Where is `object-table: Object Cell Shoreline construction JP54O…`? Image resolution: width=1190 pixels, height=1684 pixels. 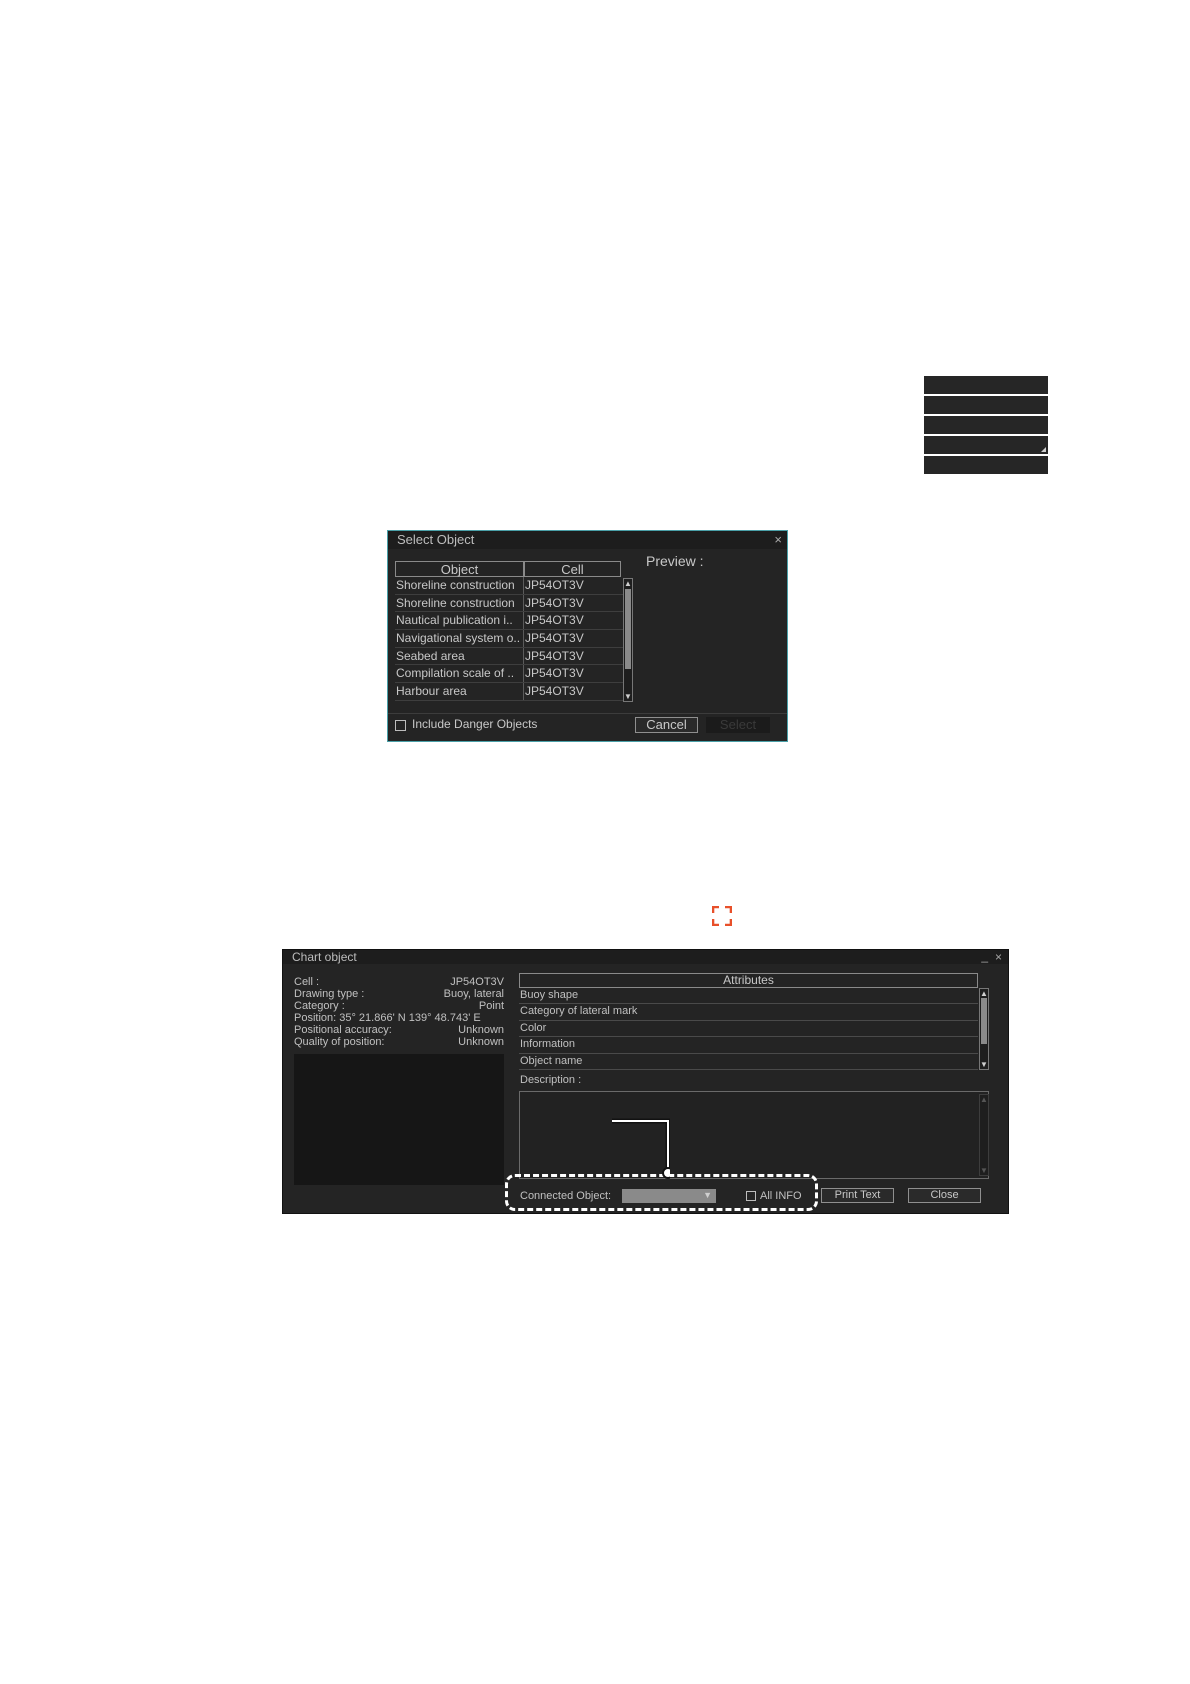 object-table: Object Cell Shoreline construction JP54O… is located at coordinates (513, 631).